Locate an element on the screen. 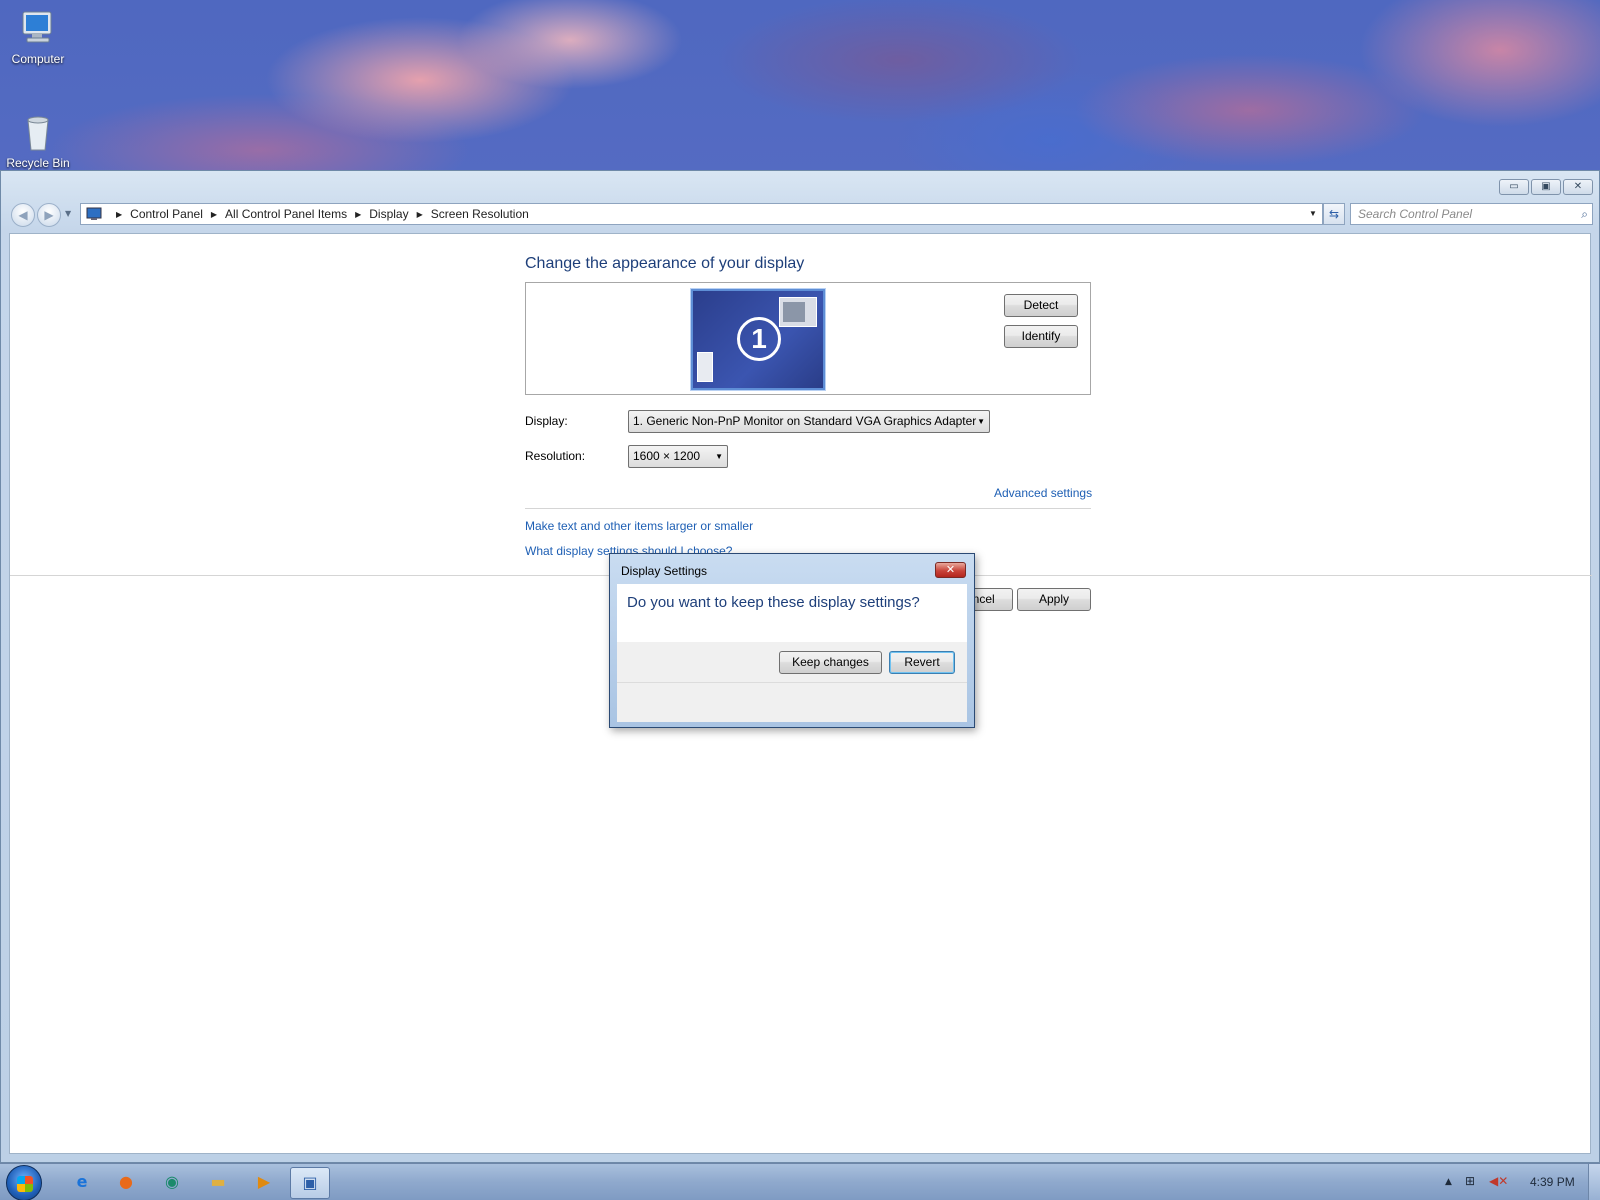 The width and height of the screenshot is (1600, 1200). clock: 4:39 PM is located at coordinates (1552, 1182).